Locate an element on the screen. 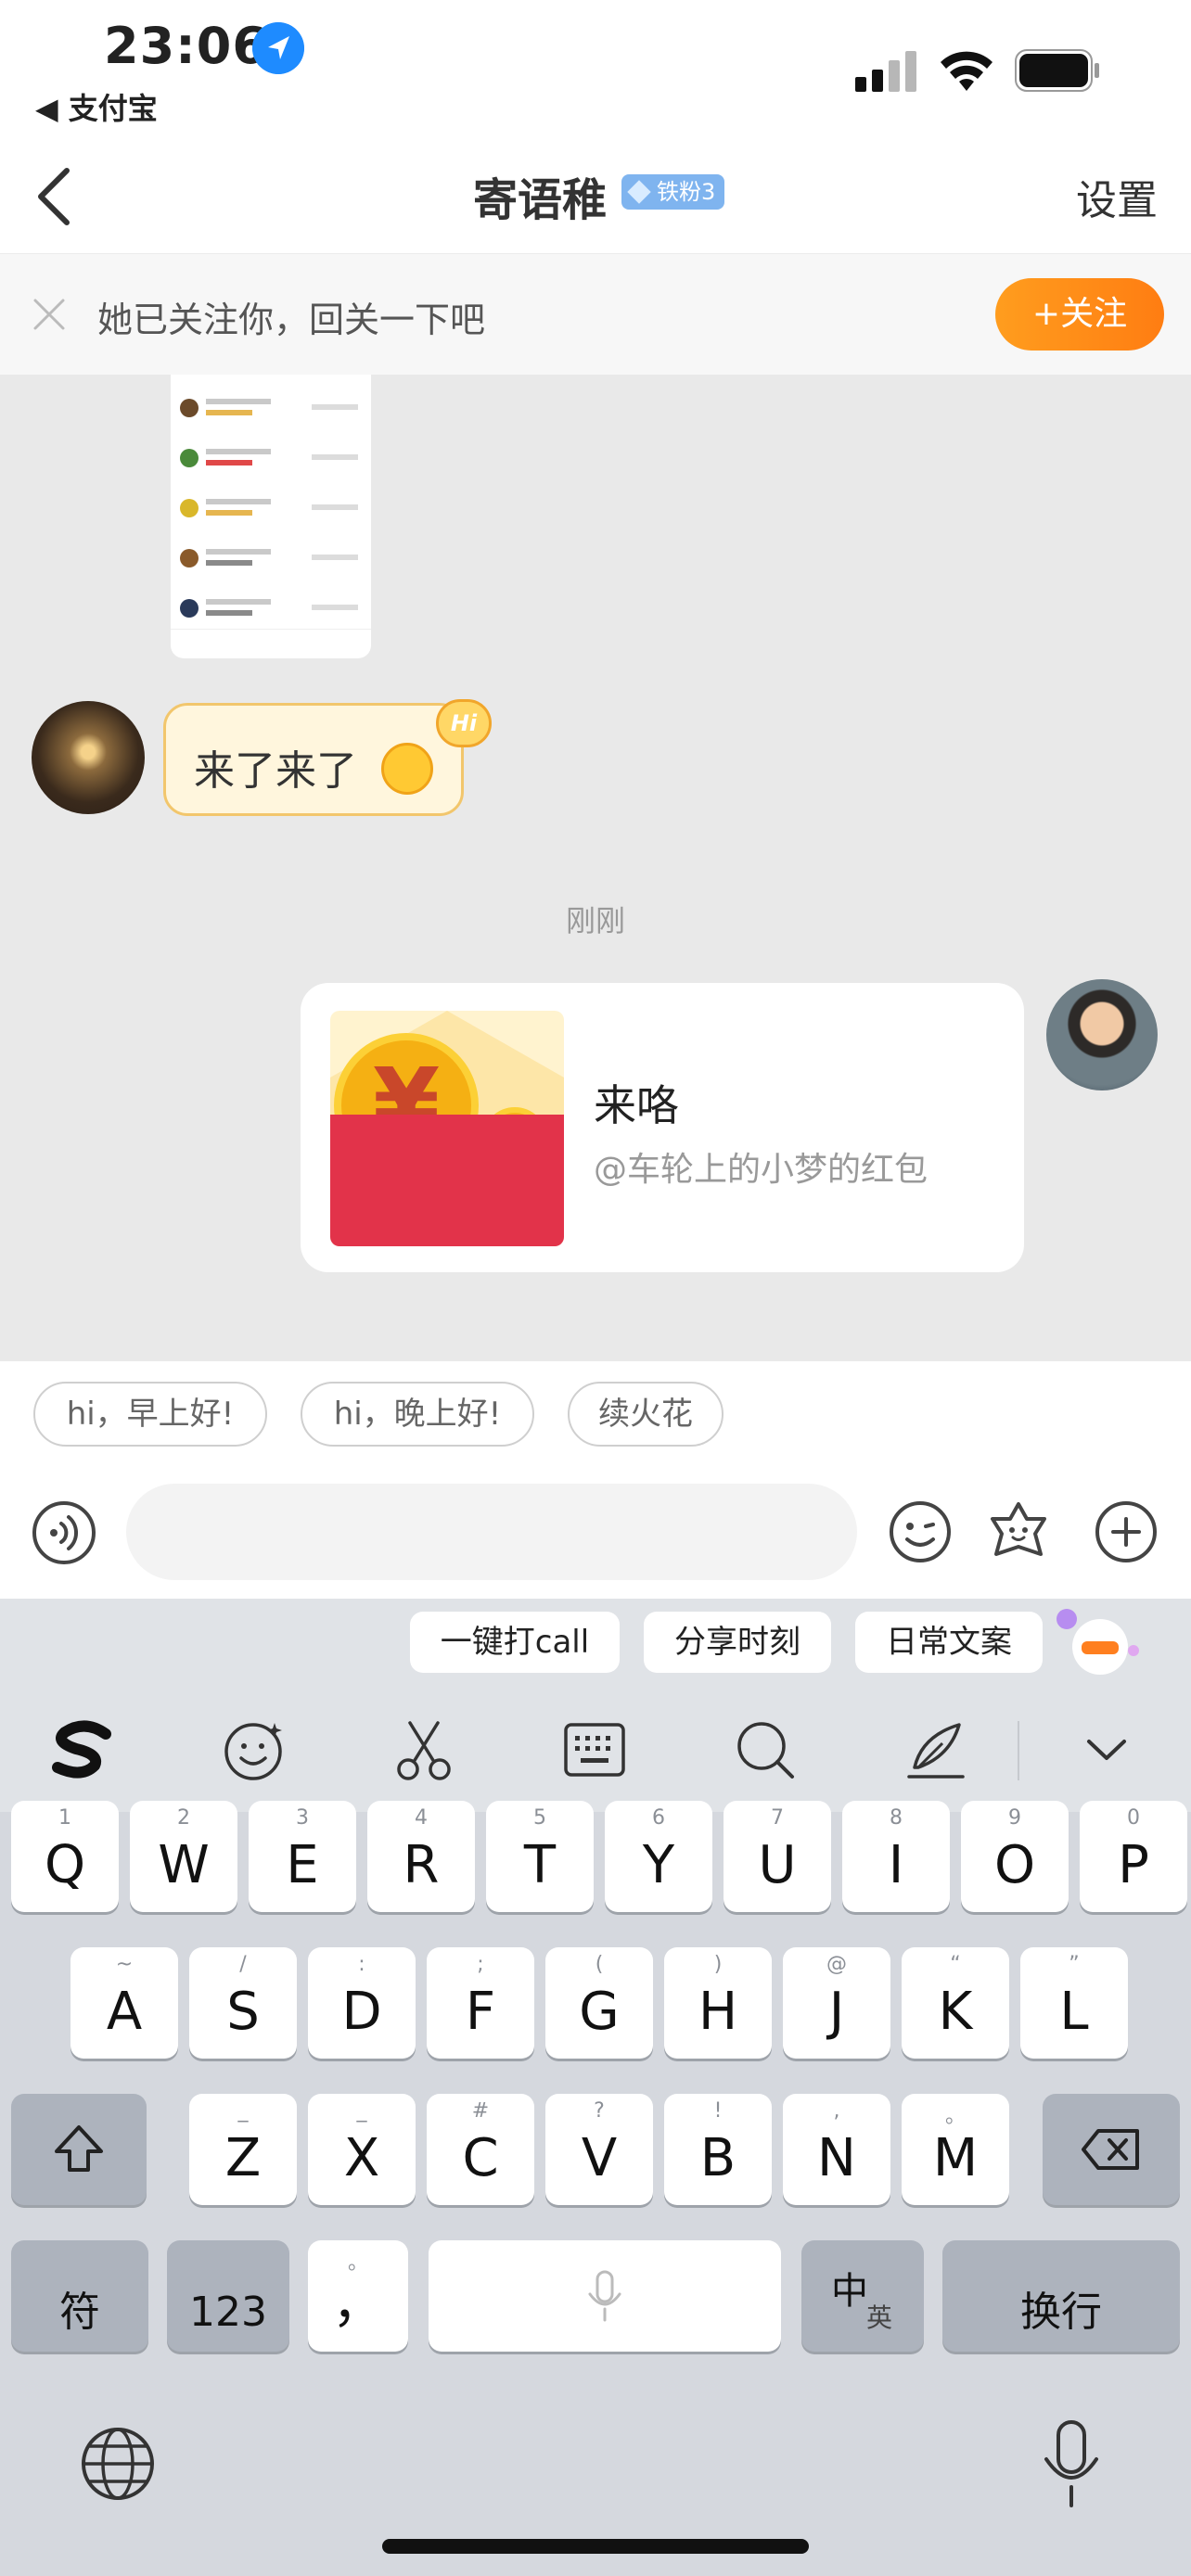  key-e: 3E is located at coordinates (302, 1856).